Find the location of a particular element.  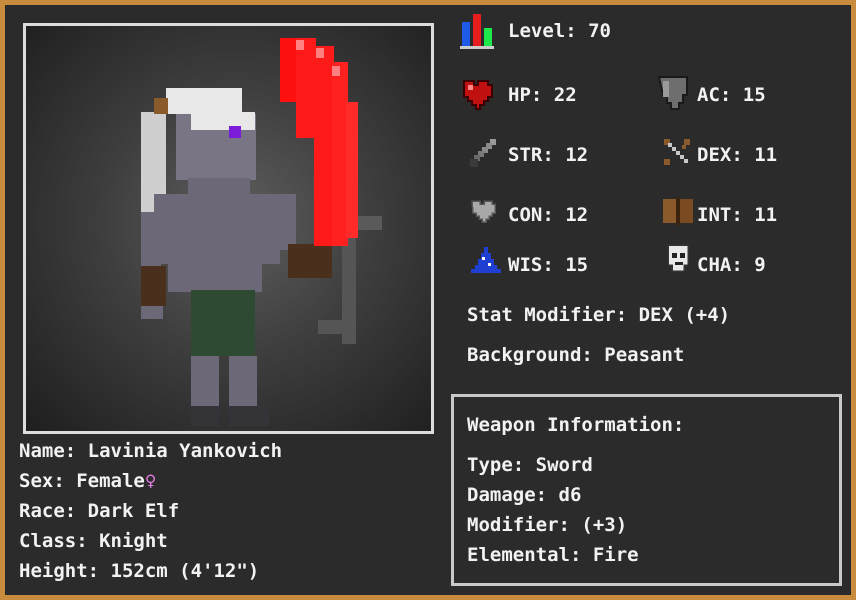

hp-label: HP: 22 is located at coordinates (542, 95).